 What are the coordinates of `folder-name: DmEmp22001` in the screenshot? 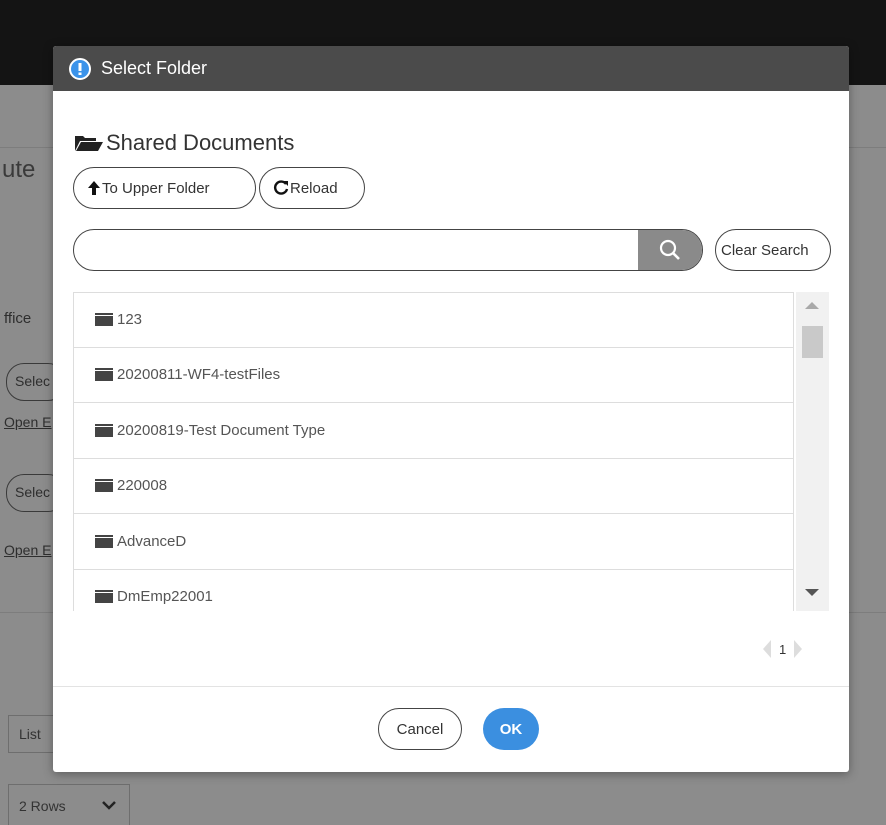 It's located at (165, 597).